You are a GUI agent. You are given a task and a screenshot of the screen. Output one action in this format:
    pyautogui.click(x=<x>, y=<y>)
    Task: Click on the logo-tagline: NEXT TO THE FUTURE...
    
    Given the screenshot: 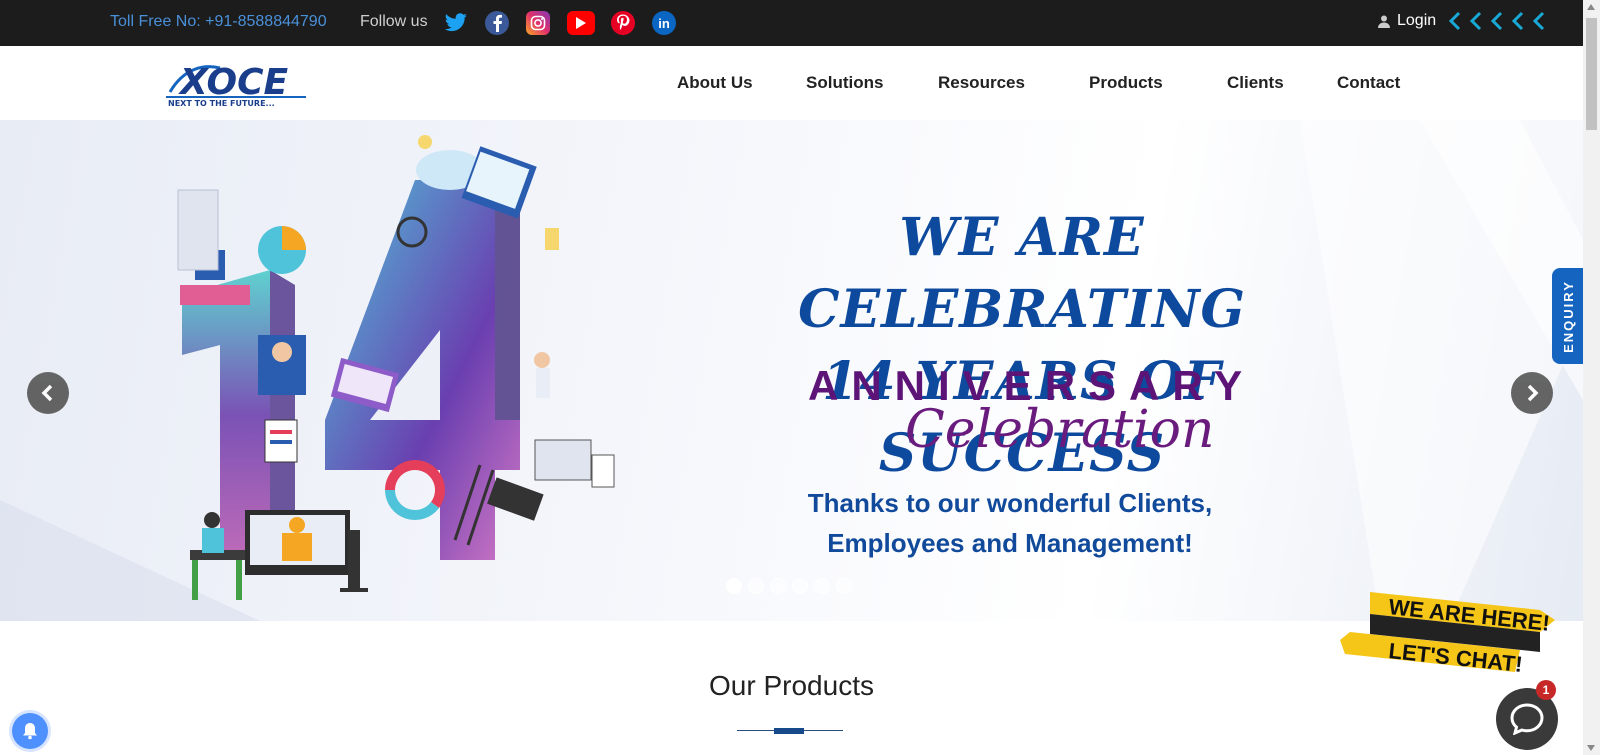 What is the action you would take?
    pyautogui.click(x=221, y=103)
    